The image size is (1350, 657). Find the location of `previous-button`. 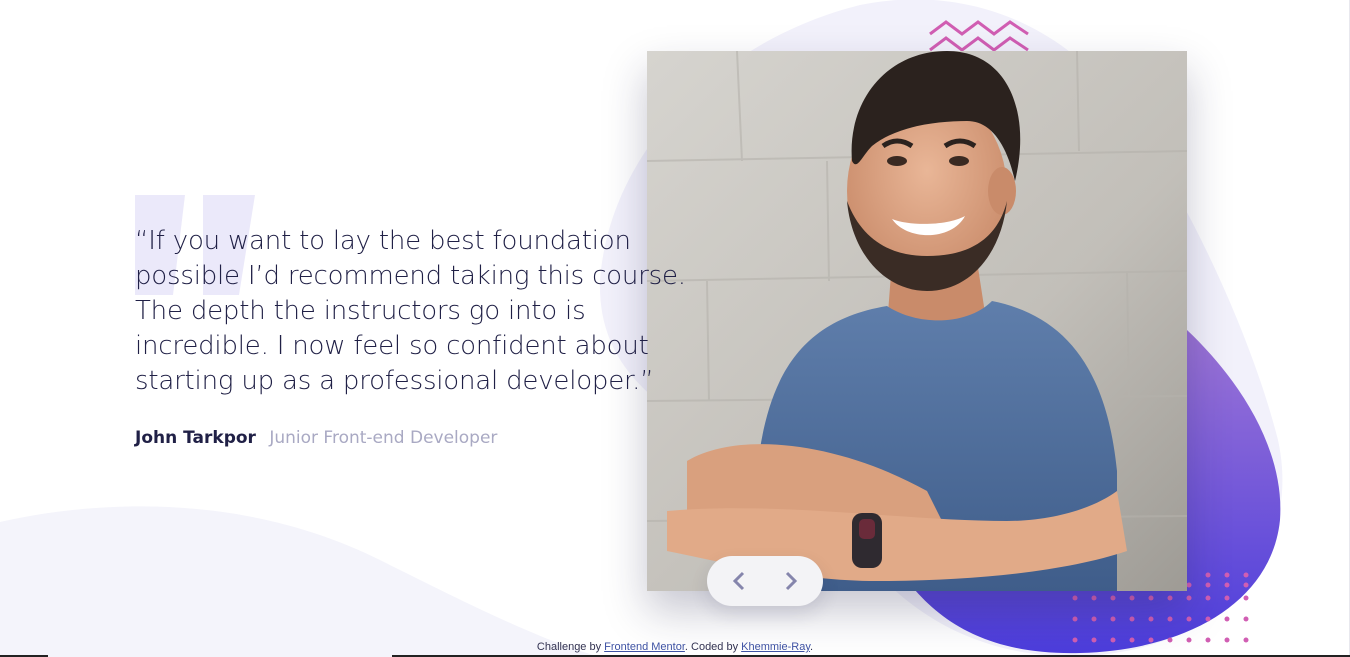

previous-button is located at coordinates (739, 581).